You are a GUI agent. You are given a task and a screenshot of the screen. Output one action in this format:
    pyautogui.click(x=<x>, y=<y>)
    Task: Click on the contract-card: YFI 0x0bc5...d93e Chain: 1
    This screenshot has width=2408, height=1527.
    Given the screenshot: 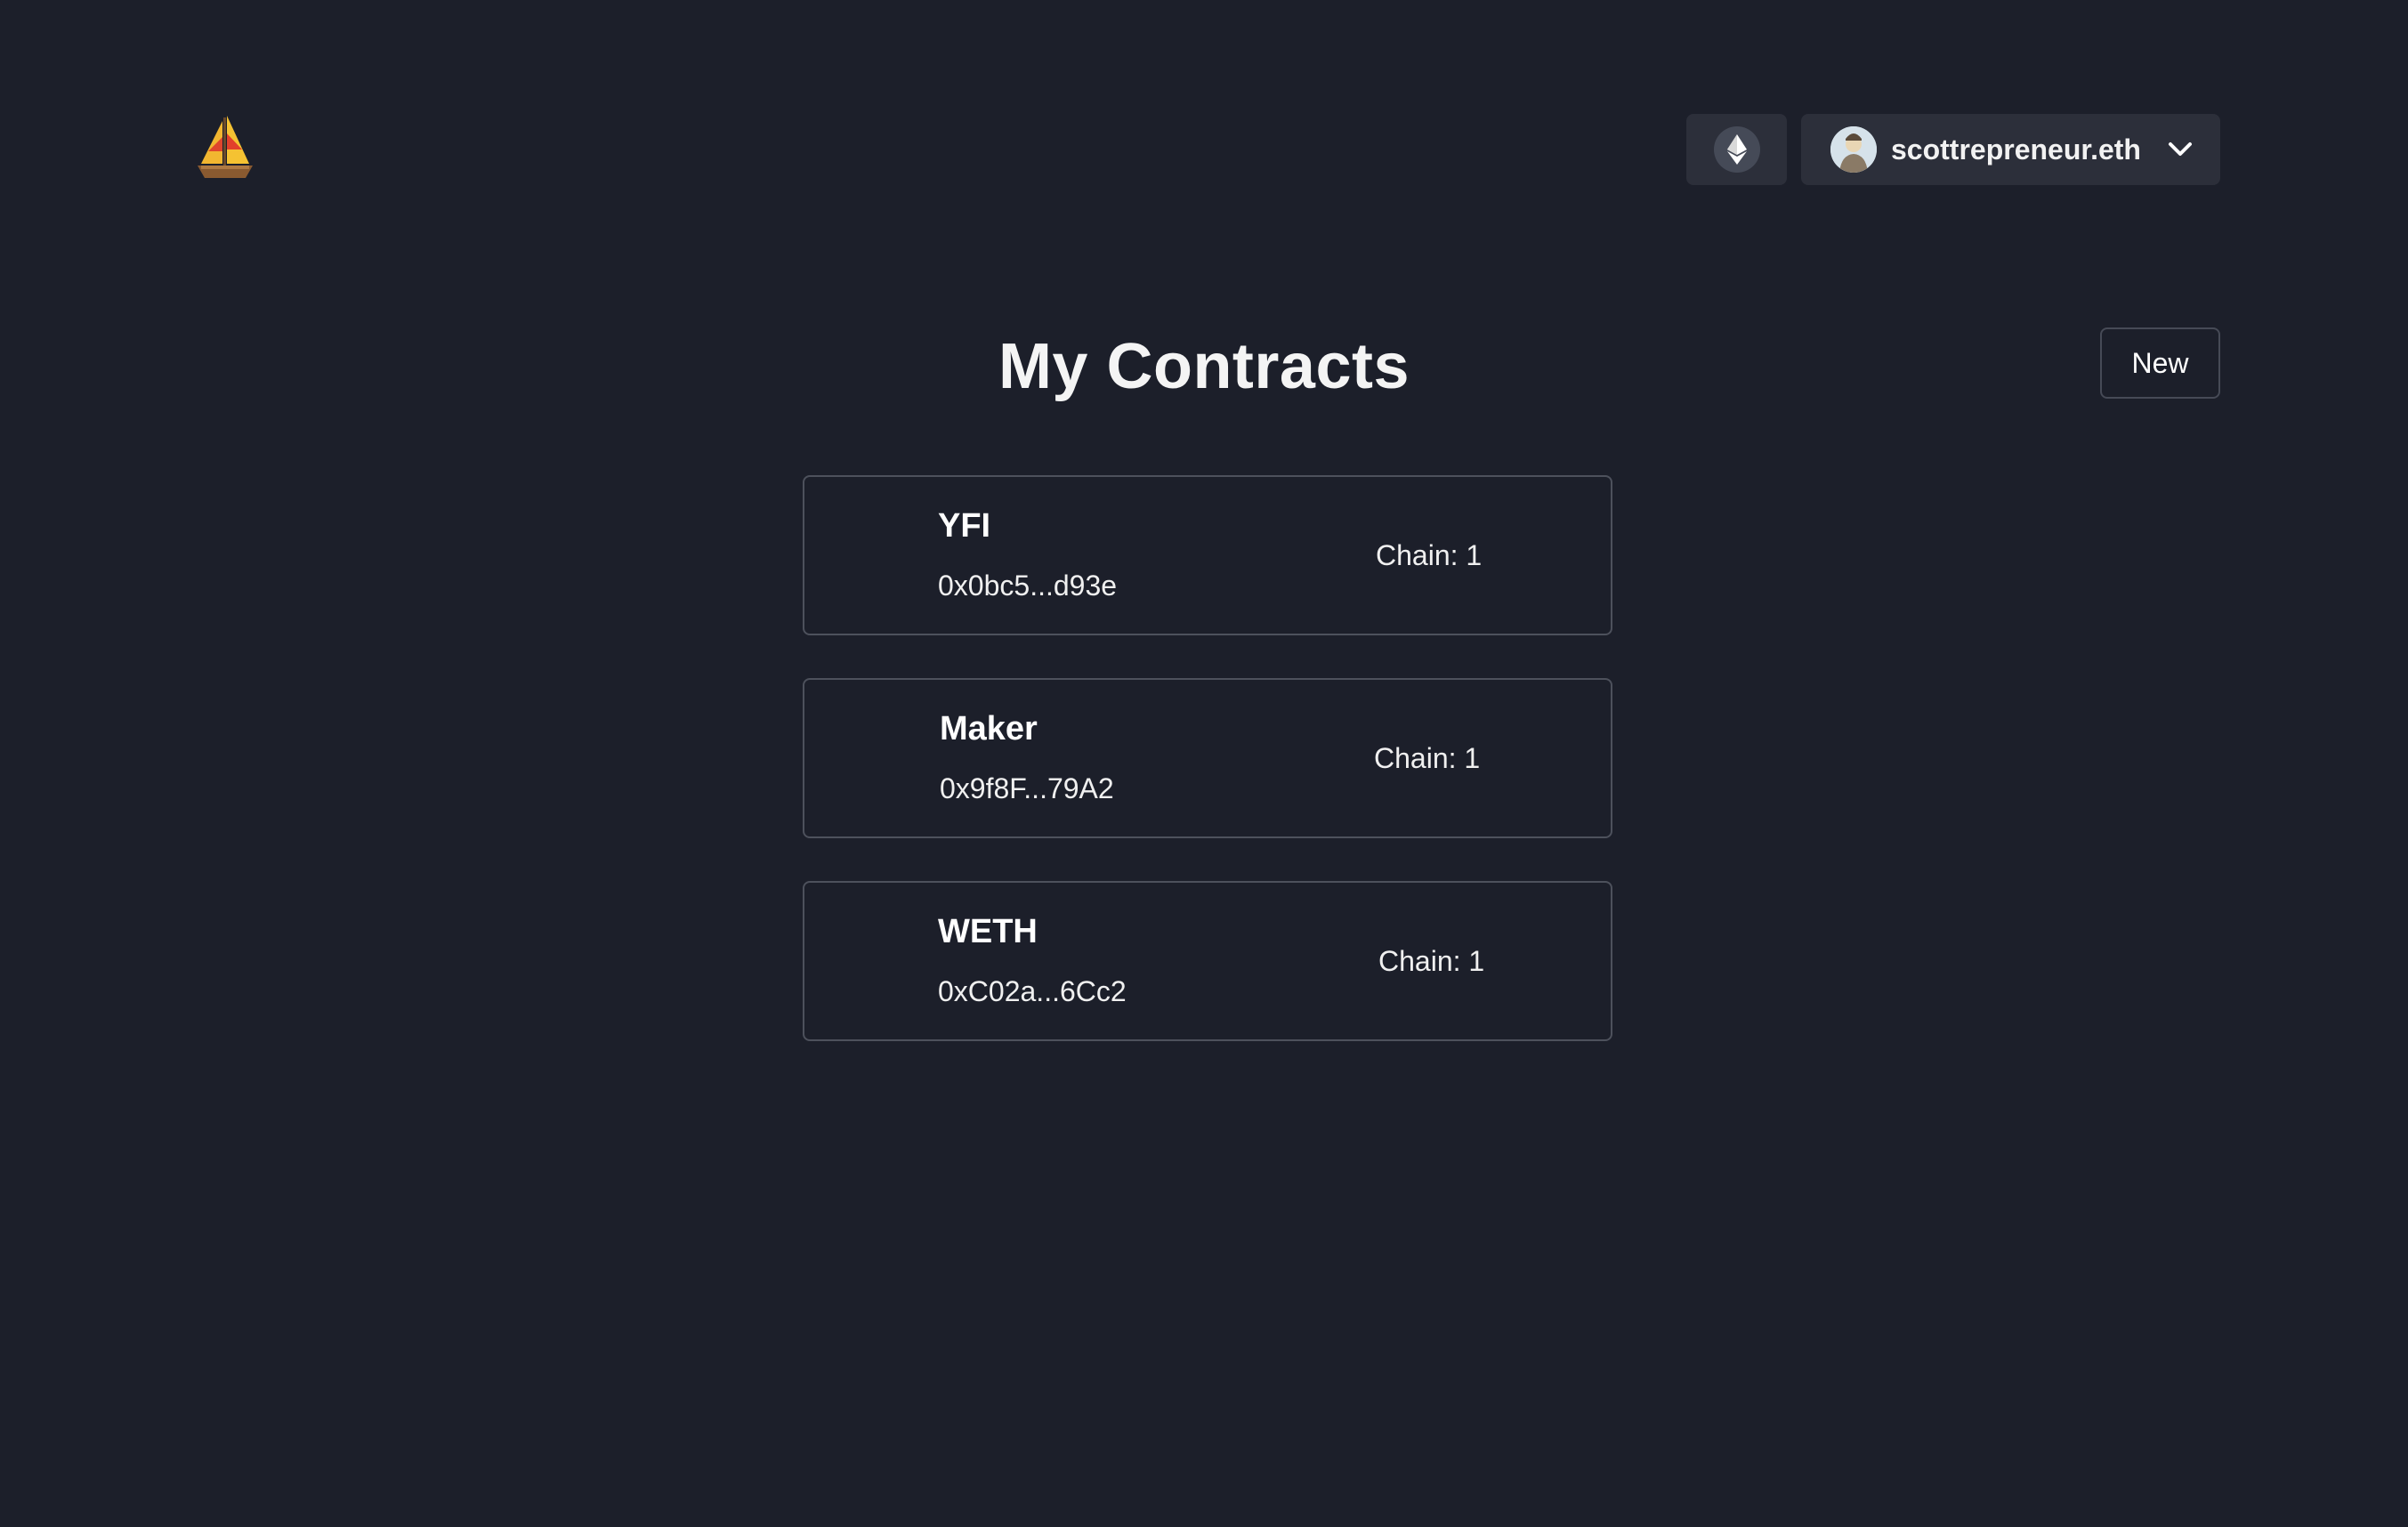 What is the action you would take?
    pyautogui.click(x=1207, y=555)
    